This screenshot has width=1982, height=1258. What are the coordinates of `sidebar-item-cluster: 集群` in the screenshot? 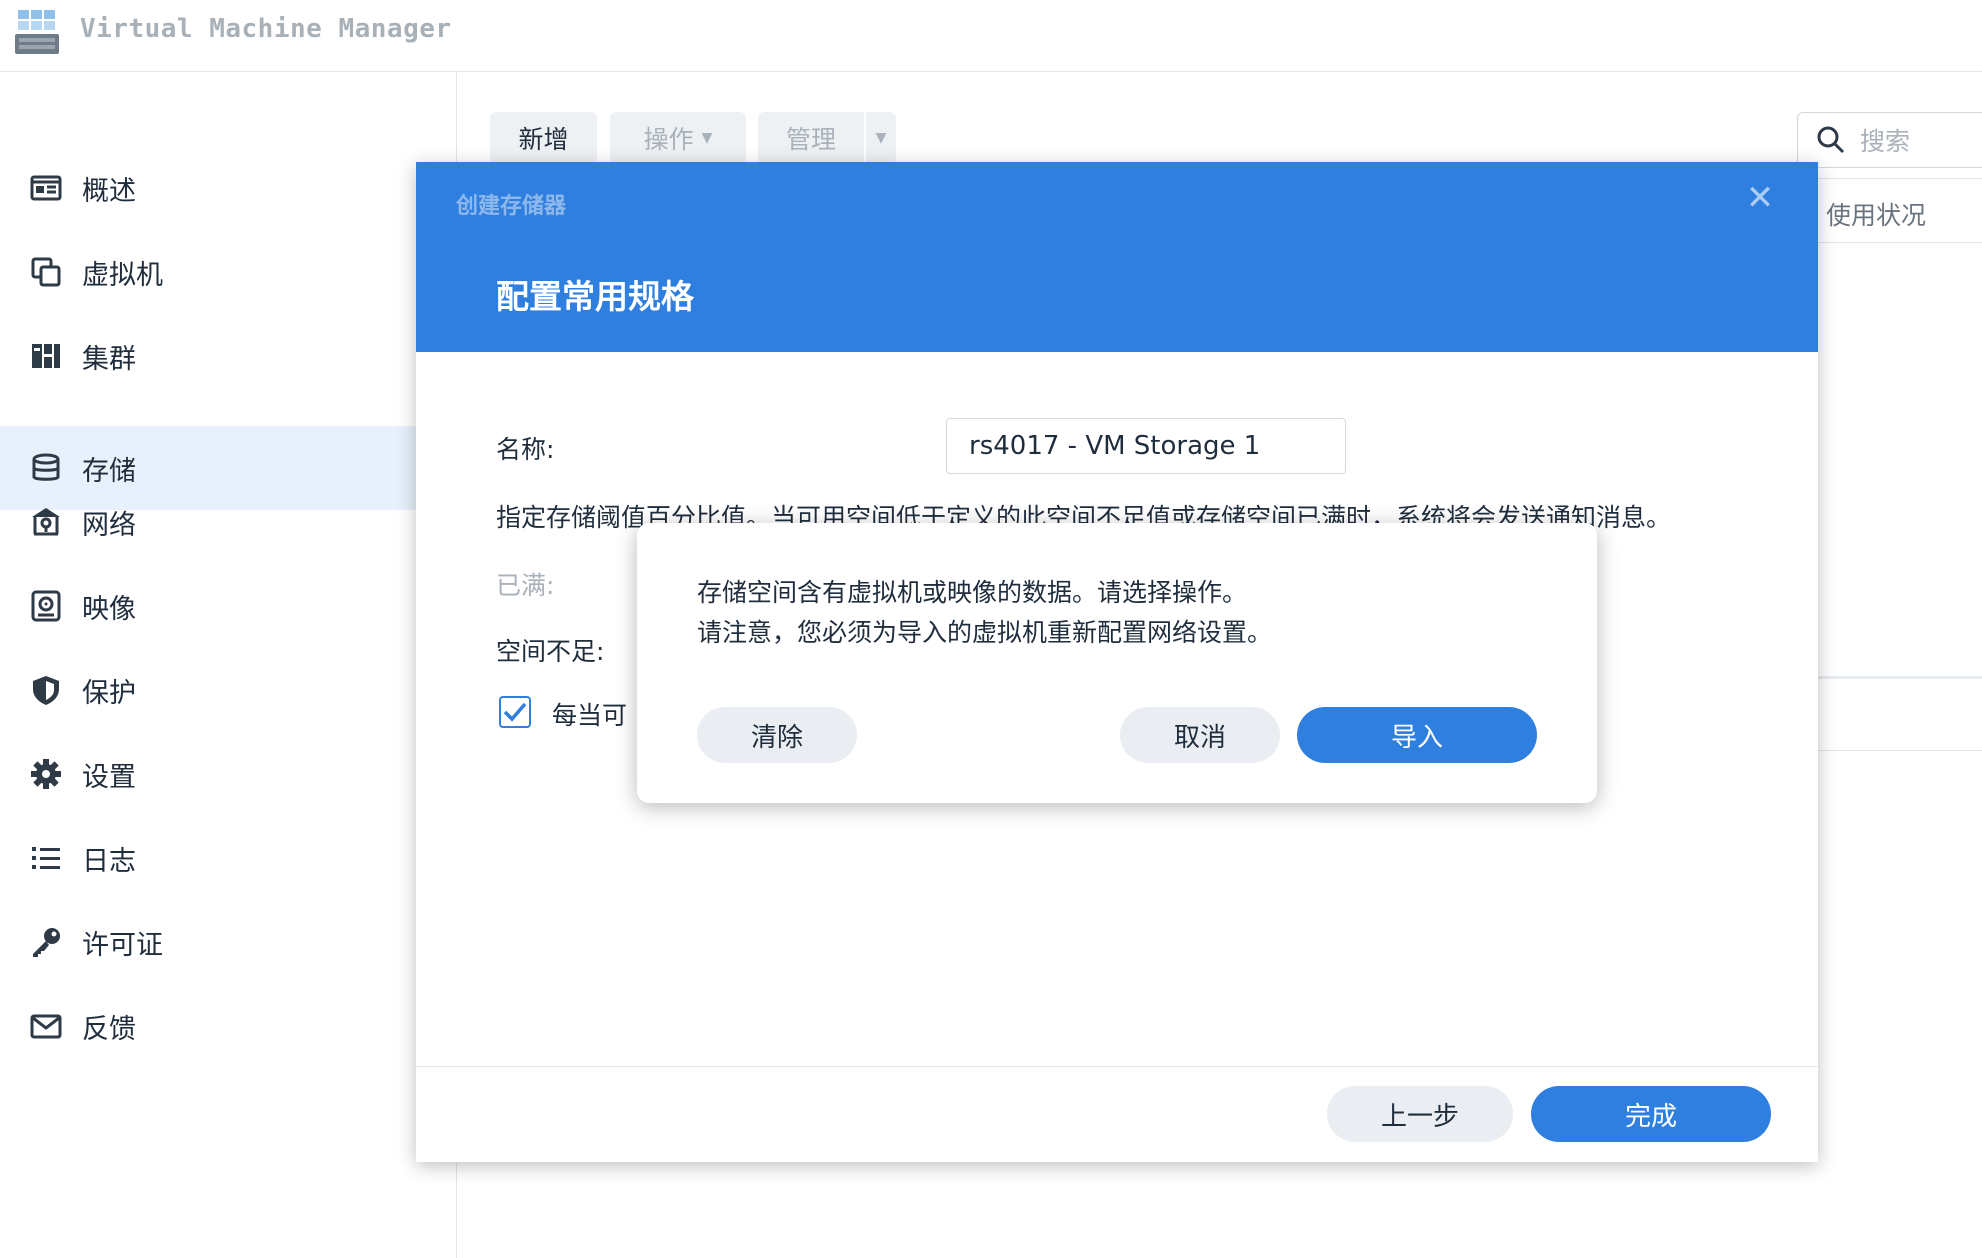 It's located at (210, 356).